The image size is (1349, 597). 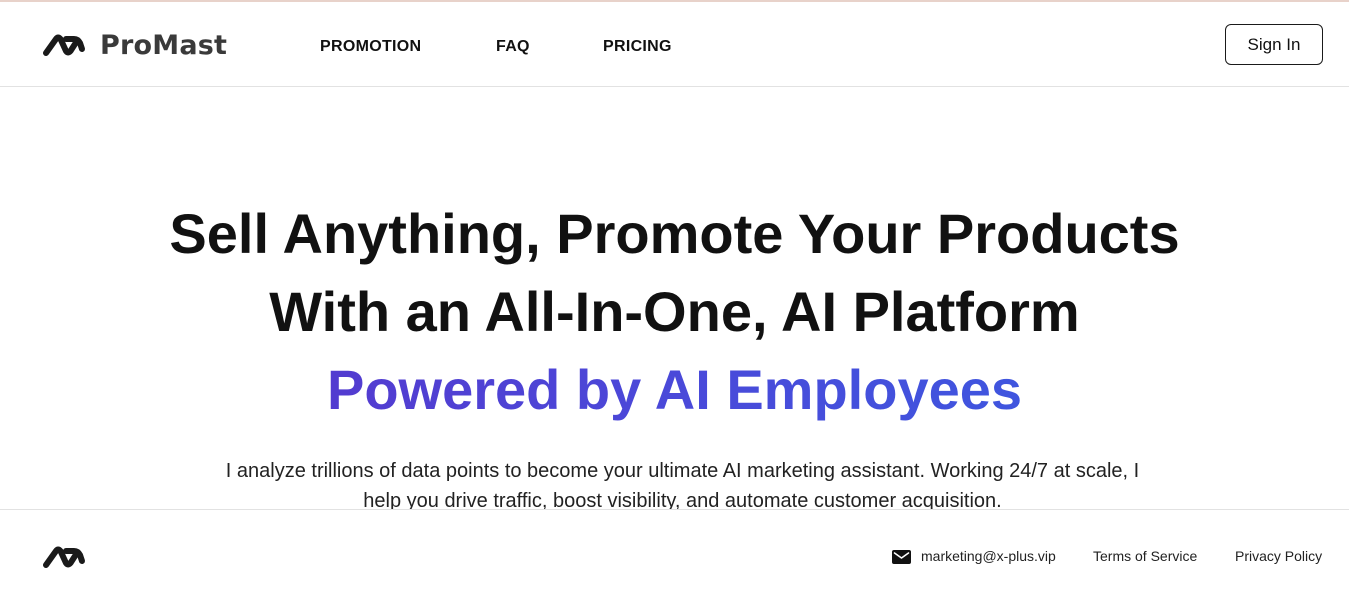 I want to click on nav-promotion: PROMOTION, so click(x=370, y=47).